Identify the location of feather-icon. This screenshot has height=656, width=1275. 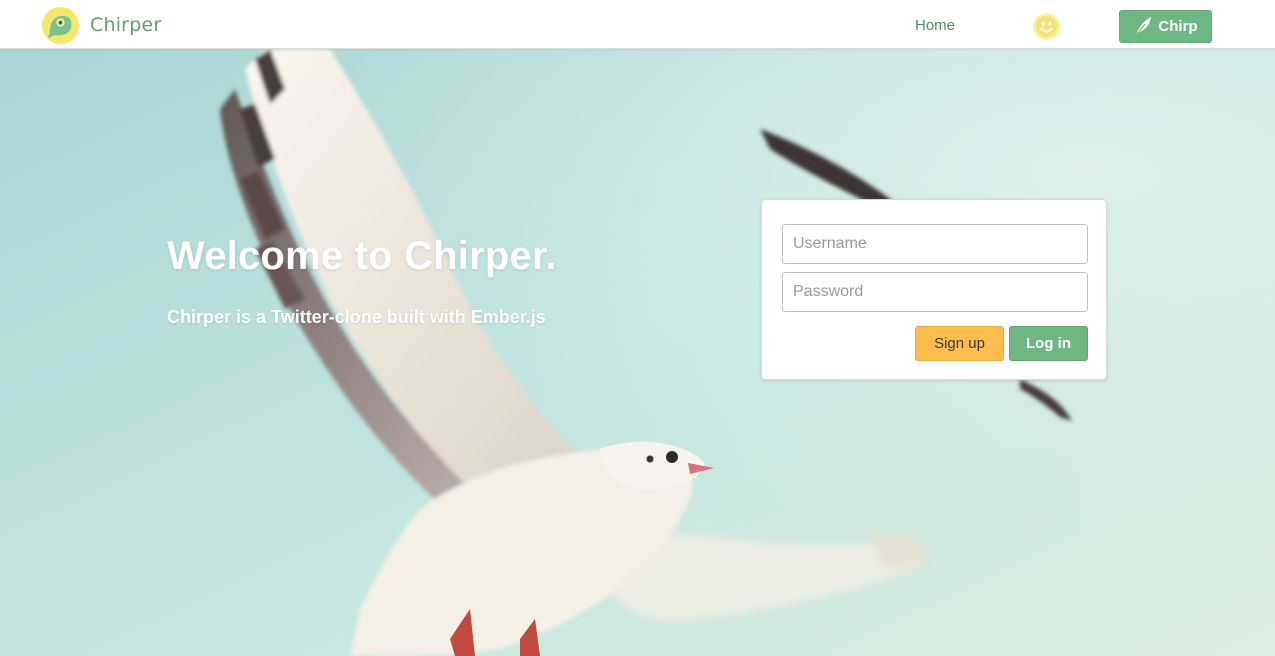
(1143, 26).